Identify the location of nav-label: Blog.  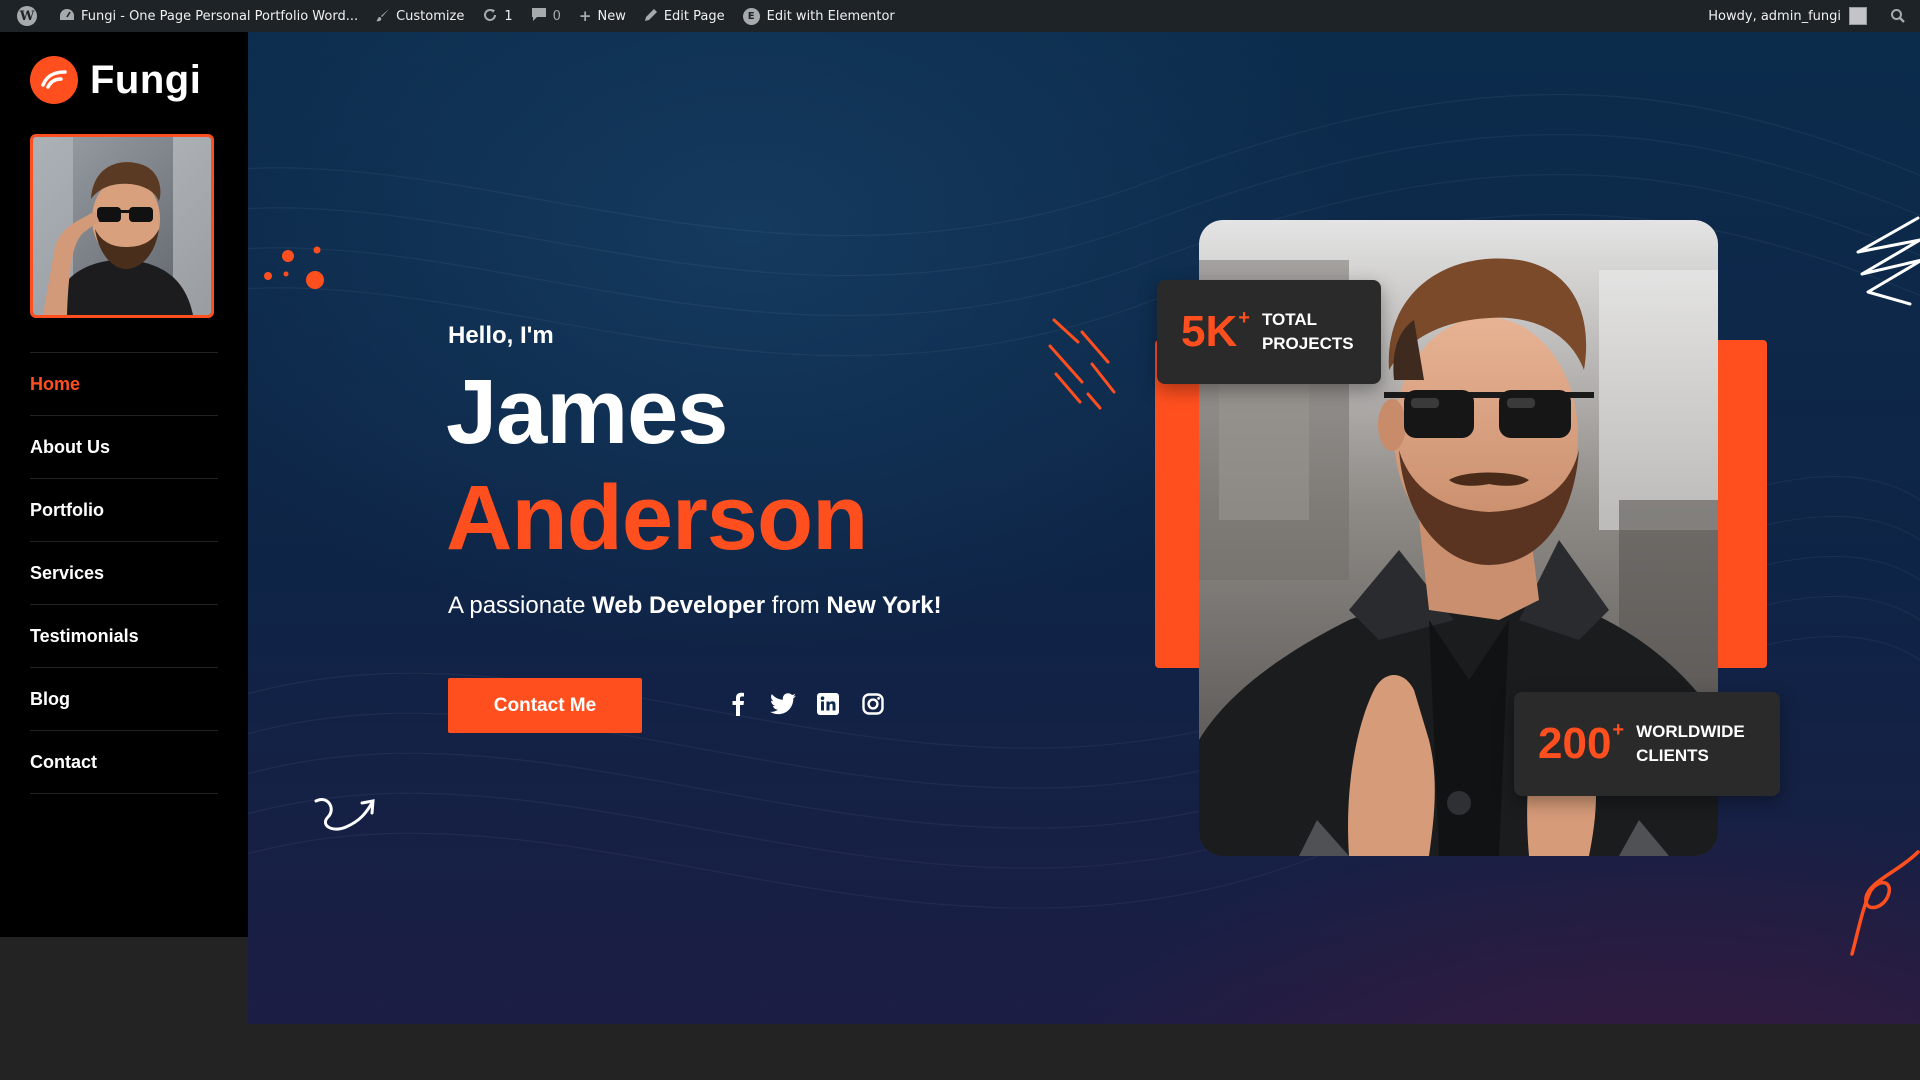
(50, 698).